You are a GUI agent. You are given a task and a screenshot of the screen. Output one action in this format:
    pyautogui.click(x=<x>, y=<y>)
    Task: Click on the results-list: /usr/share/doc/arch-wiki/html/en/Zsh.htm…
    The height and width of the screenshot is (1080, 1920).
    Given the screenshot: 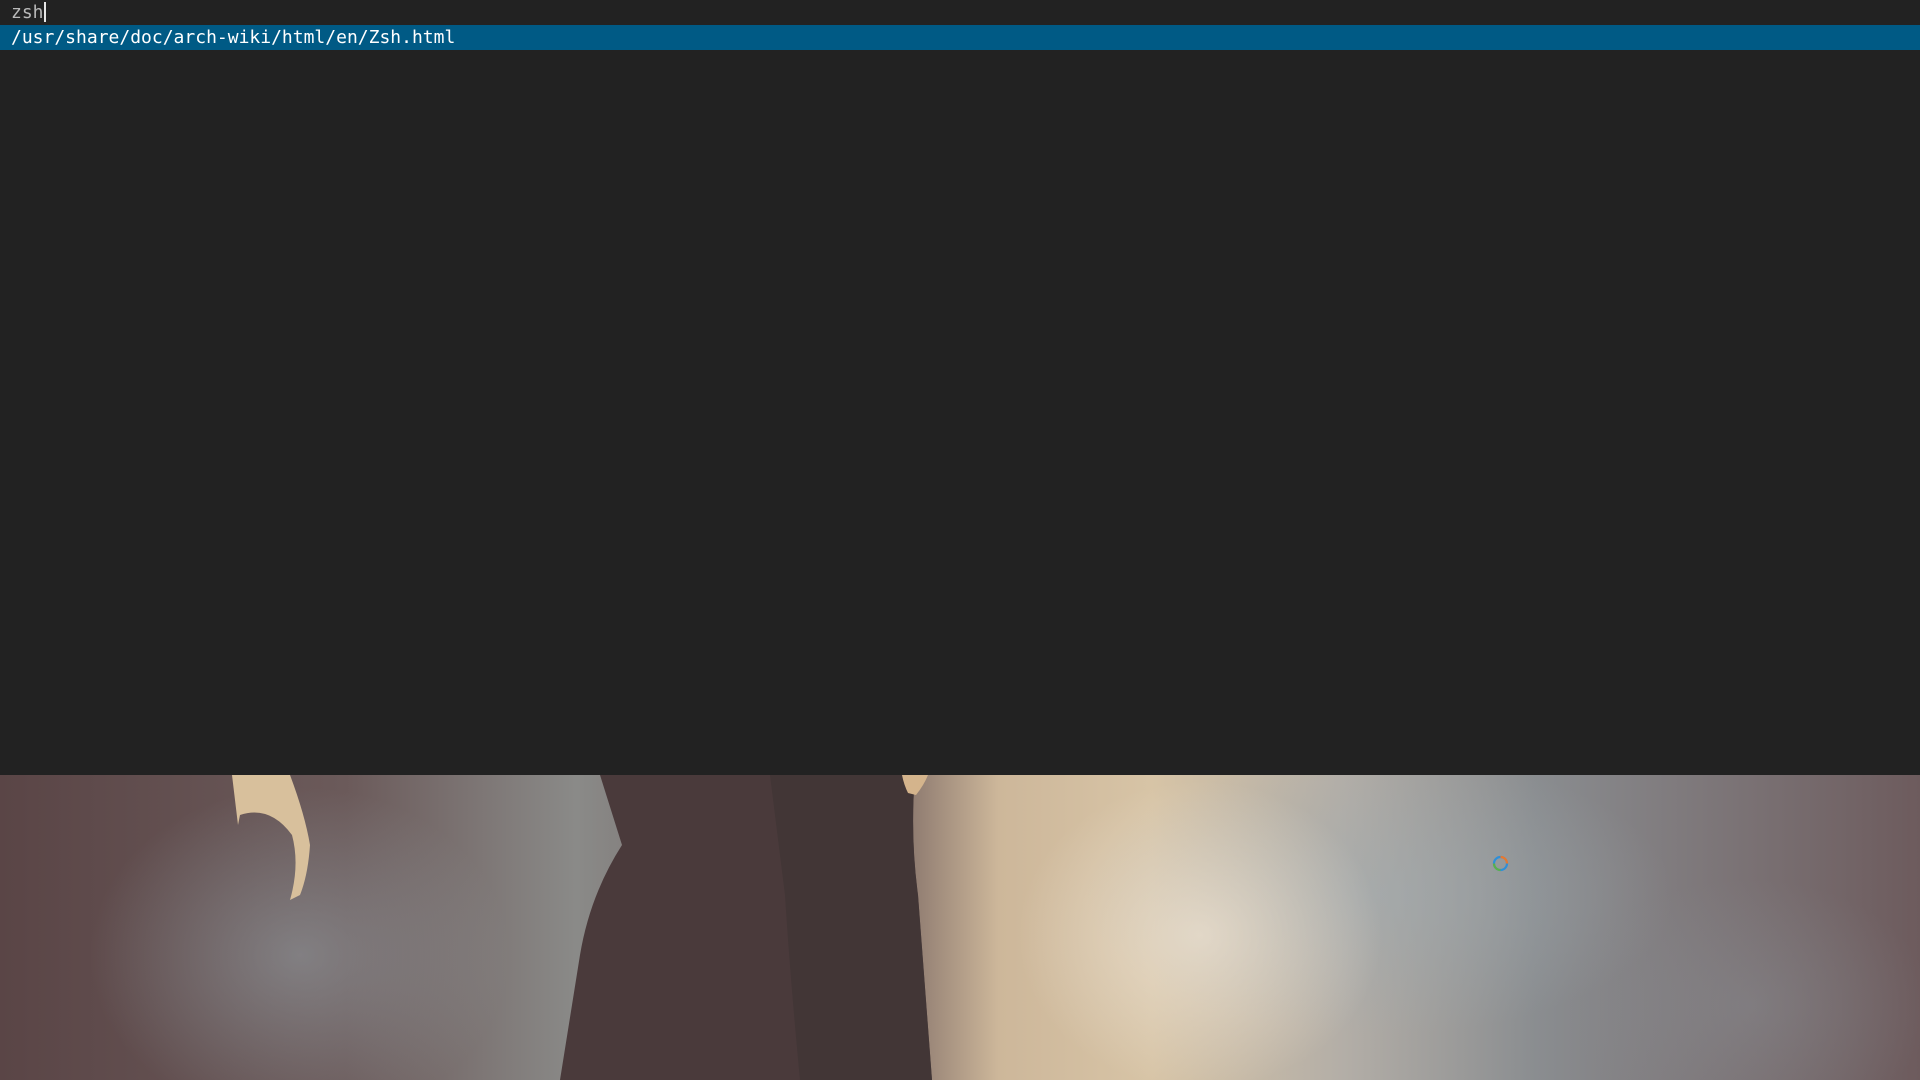 What is the action you would take?
    pyautogui.click(x=960, y=37)
    